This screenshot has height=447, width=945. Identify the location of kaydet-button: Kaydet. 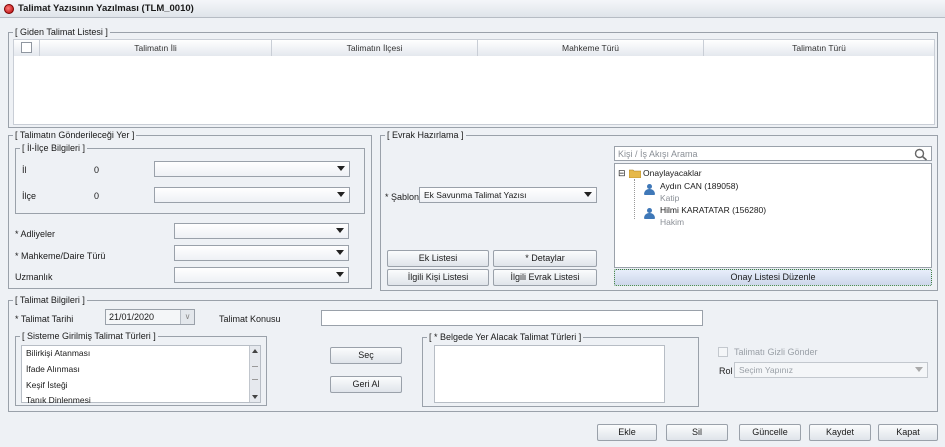
(840, 432).